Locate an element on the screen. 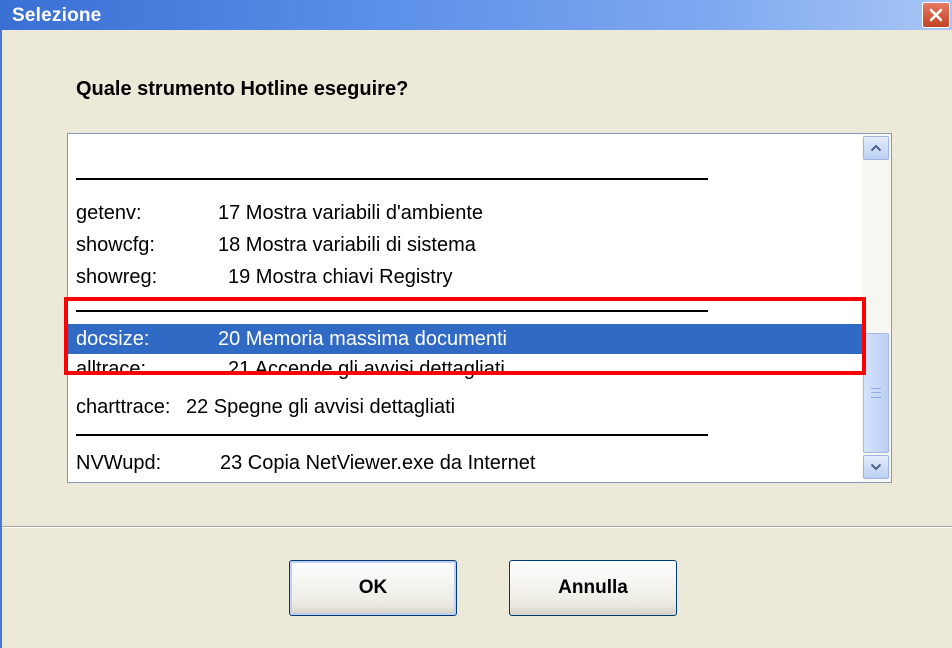 The width and height of the screenshot is (952, 648). scroll-up-button is located at coordinates (876, 148).